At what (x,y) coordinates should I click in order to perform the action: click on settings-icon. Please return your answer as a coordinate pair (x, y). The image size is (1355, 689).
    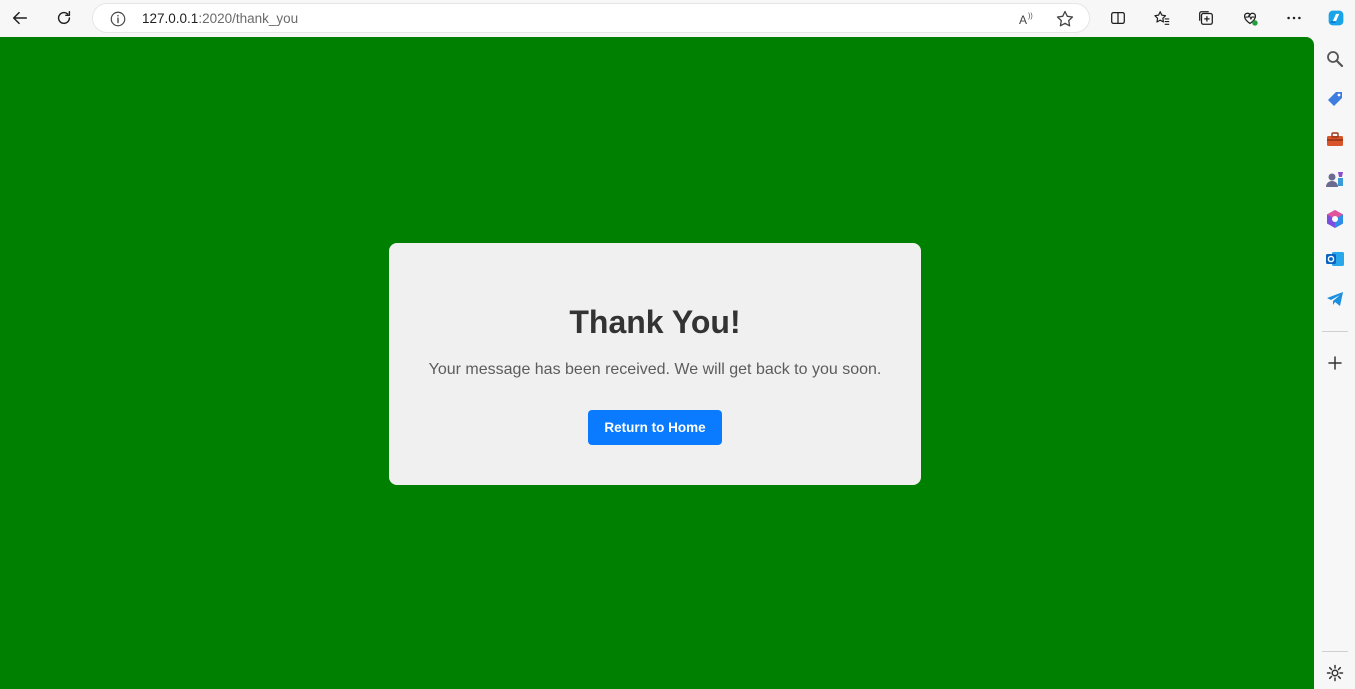
    Looking at the image, I should click on (1335, 673).